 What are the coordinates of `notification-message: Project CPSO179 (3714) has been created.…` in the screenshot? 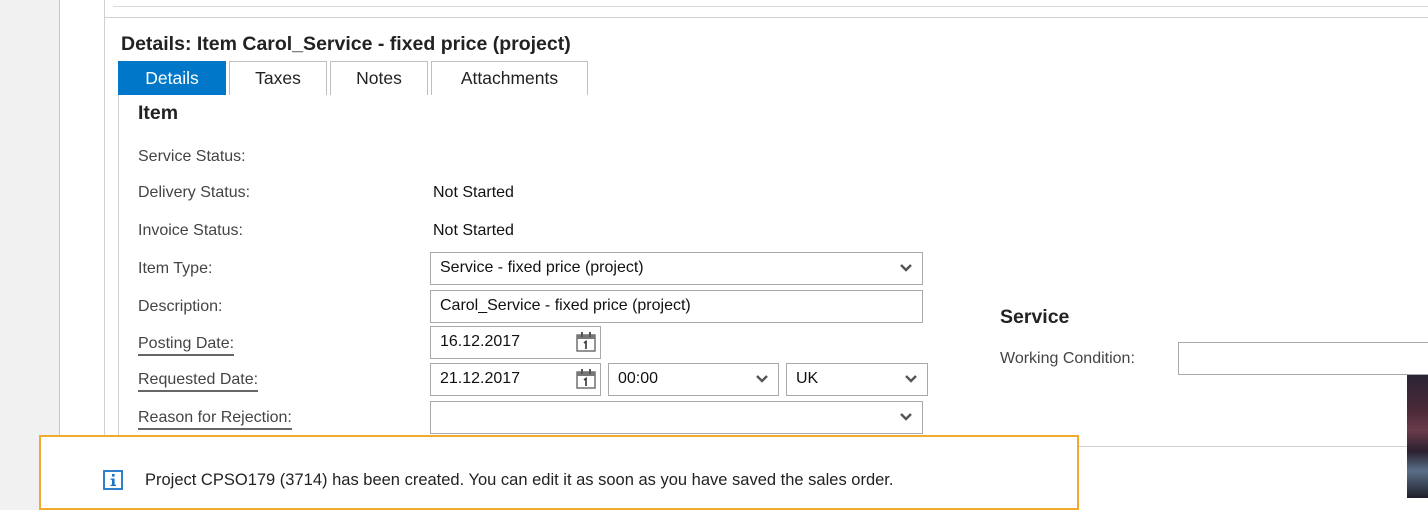 It's located at (519, 480).